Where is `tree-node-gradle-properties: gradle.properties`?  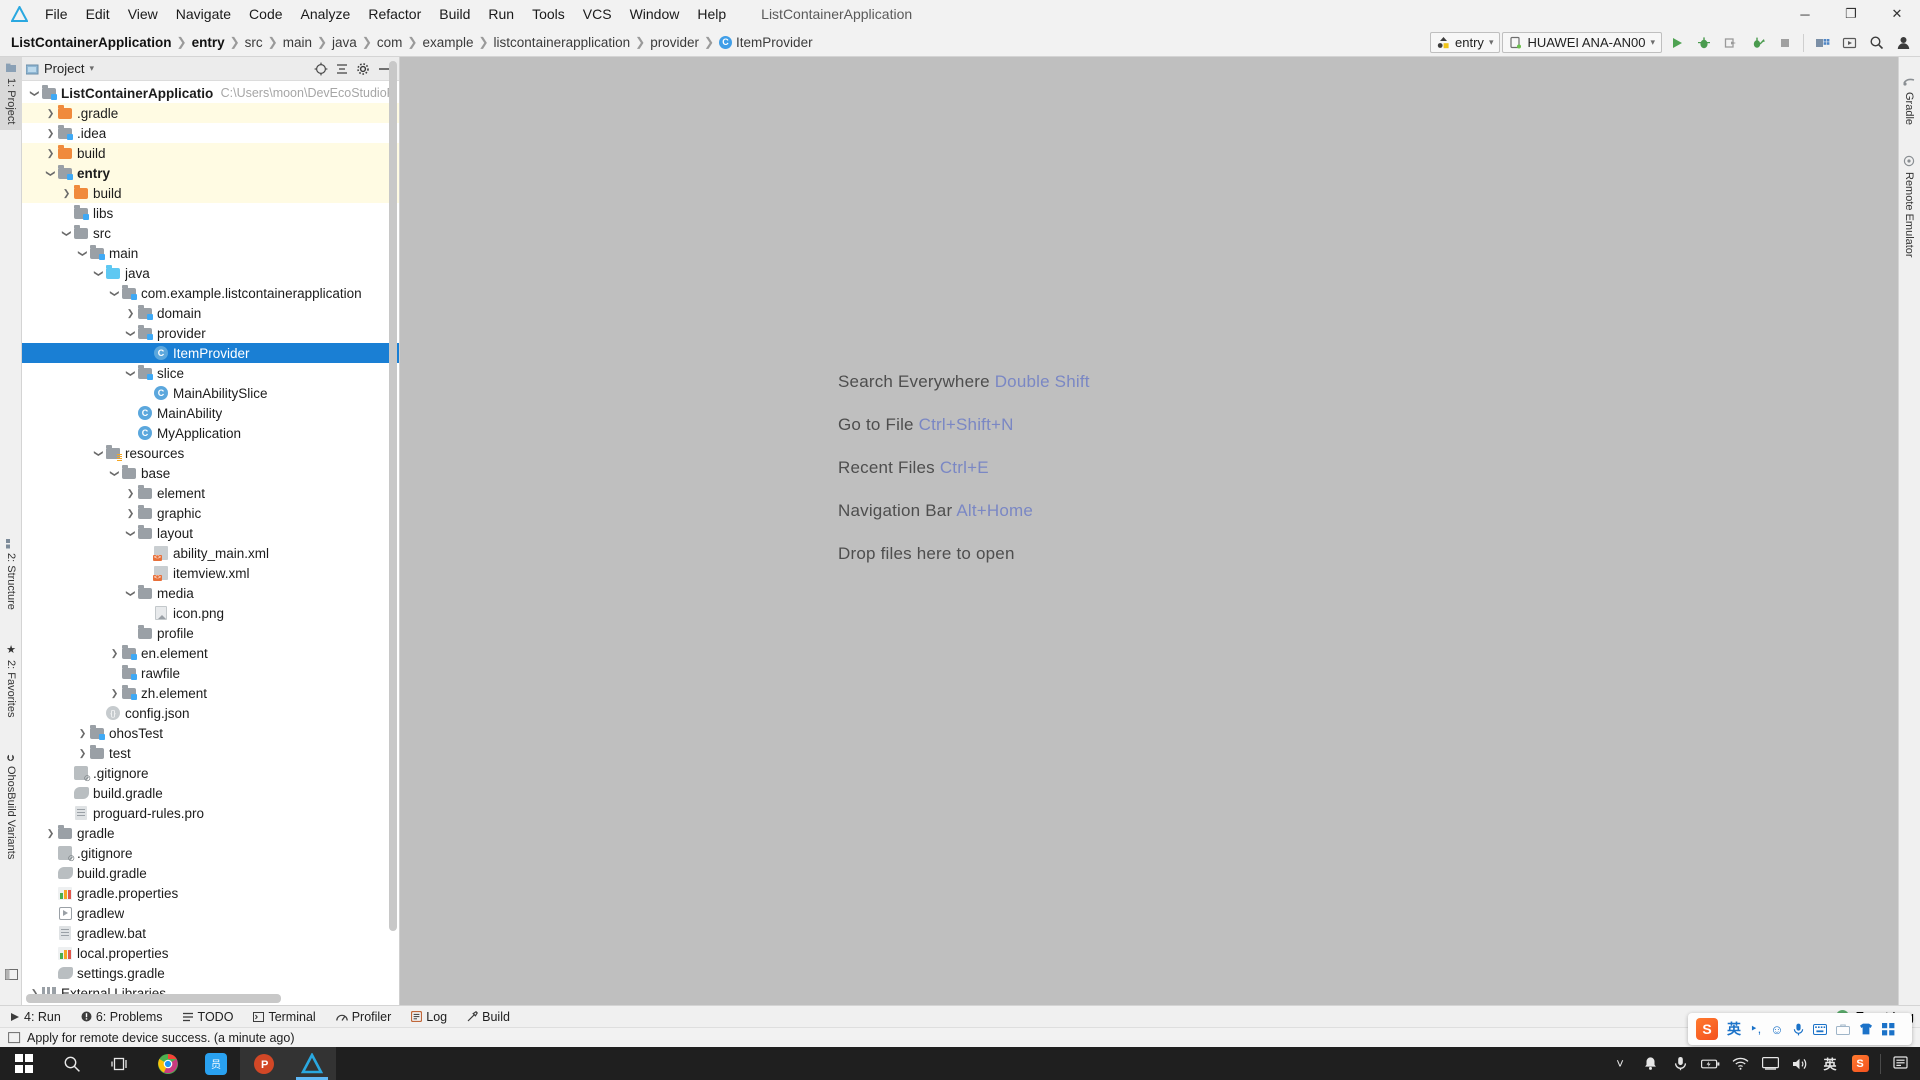
tree-node-gradle-properties: gradle.properties is located at coordinates (210, 893).